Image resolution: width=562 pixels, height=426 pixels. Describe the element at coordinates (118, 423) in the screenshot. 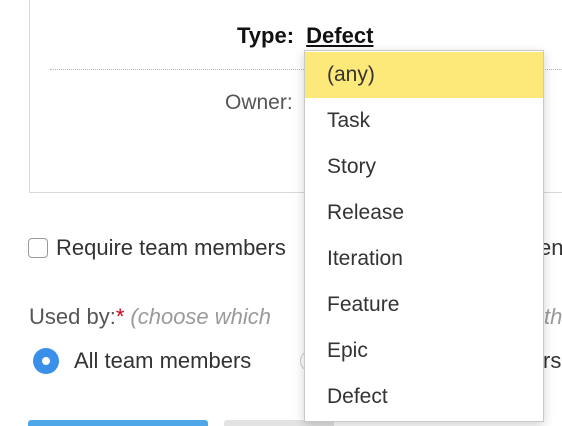

I see `primary-button` at that location.